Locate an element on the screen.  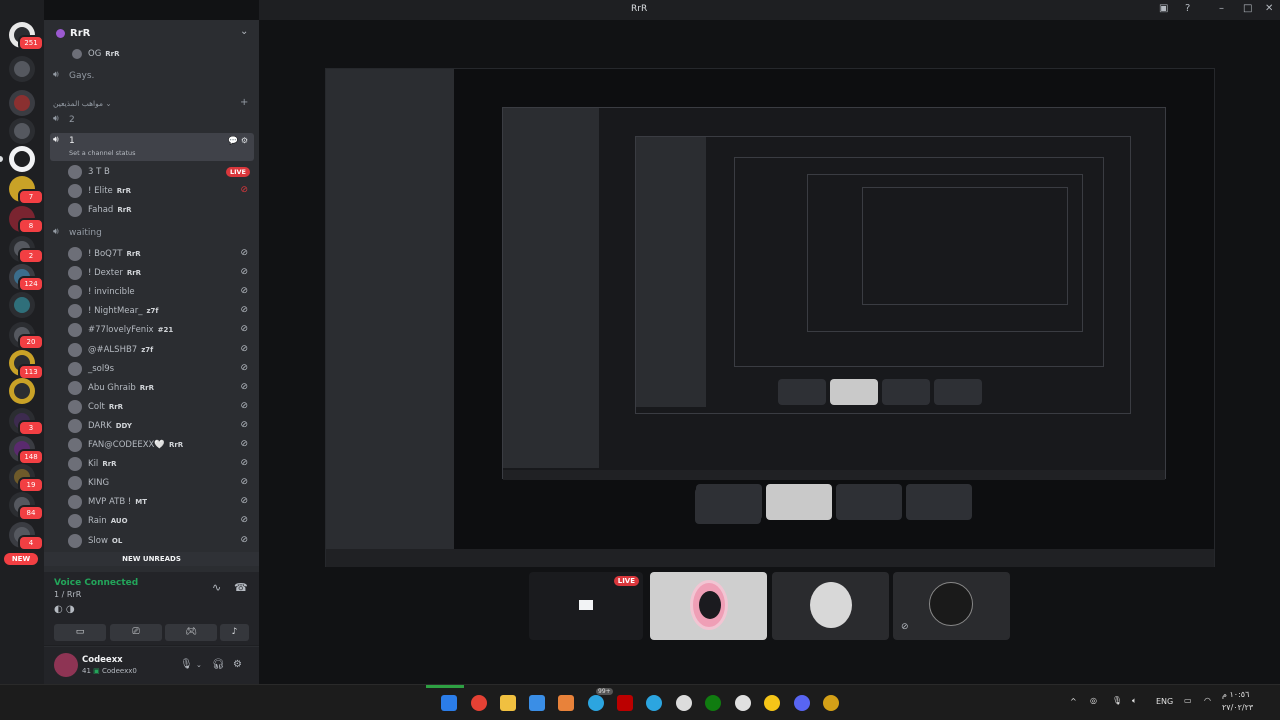
discord-icon is located at coordinates (802, 703).